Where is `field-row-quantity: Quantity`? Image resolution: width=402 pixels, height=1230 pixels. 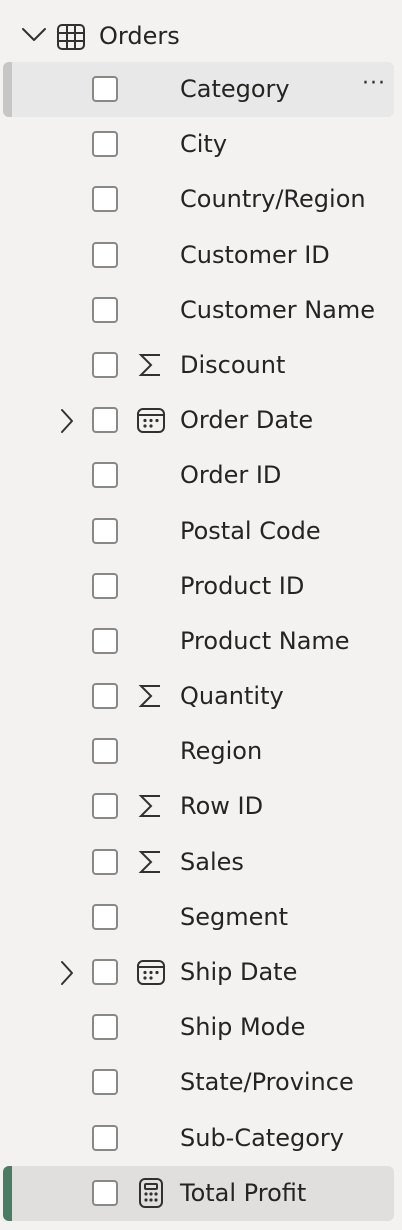 field-row-quantity: Quantity is located at coordinates (201, 696).